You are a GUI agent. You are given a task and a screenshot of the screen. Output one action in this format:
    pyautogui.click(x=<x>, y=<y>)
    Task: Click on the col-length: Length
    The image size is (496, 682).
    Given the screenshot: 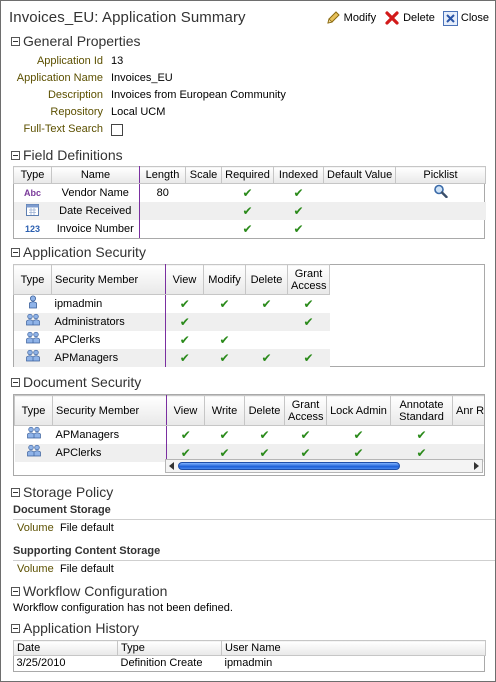 What is the action you would take?
    pyautogui.click(x=162, y=175)
    